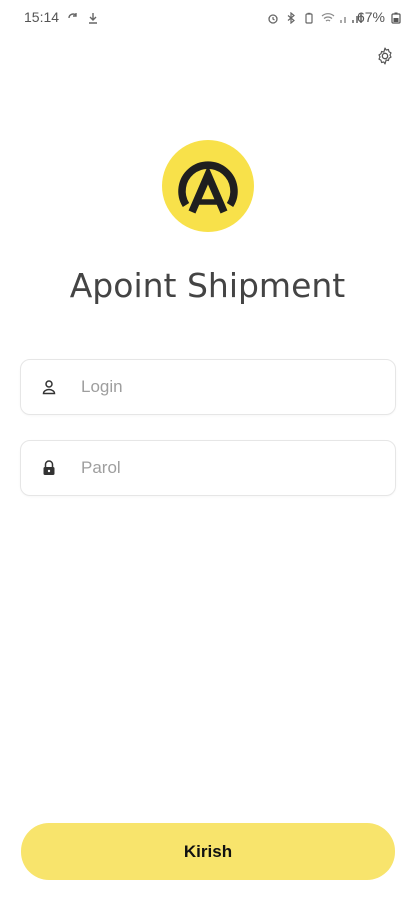 The height and width of the screenshot is (900, 415). I want to click on gear-icon, so click(385, 56).